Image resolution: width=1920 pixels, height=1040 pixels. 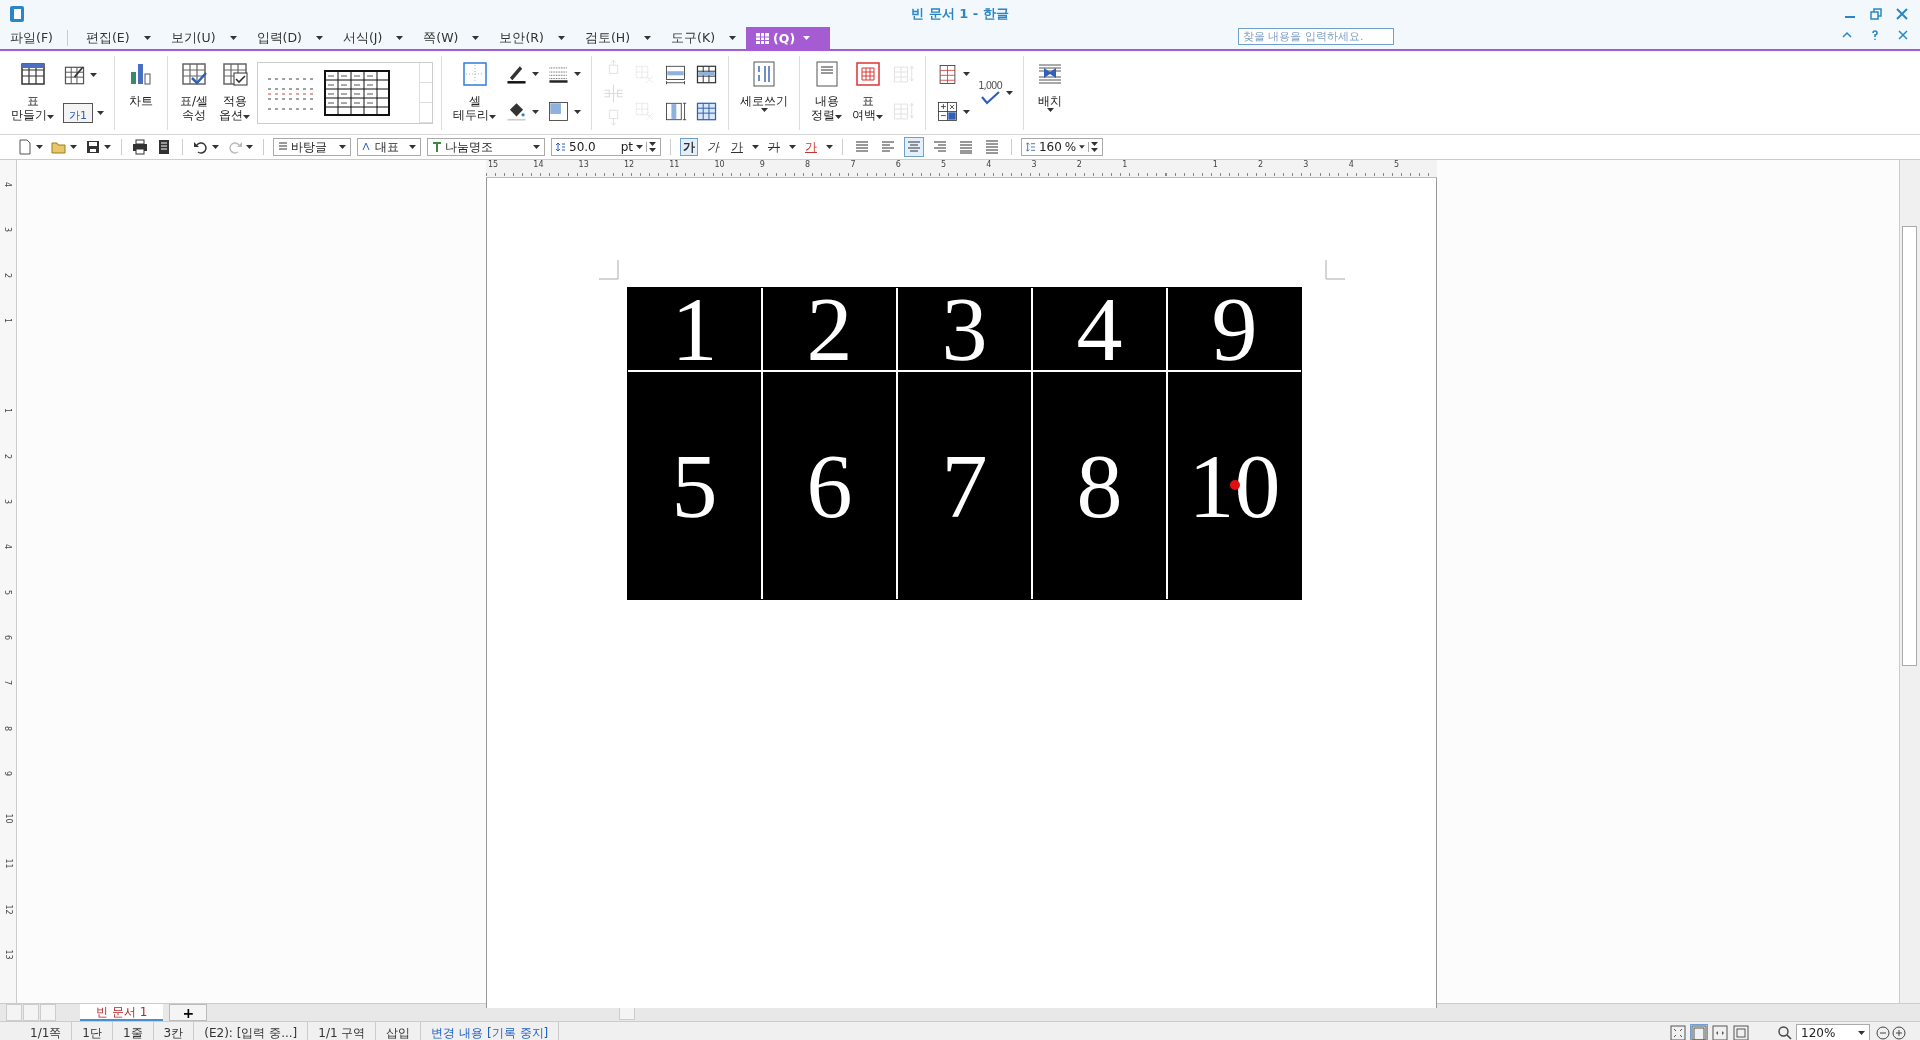 What do you see at coordinates (251, 1031) in the screenshot?
I see `status-text: (E2): [입력 중...]` at bounding box center [251, 1031].